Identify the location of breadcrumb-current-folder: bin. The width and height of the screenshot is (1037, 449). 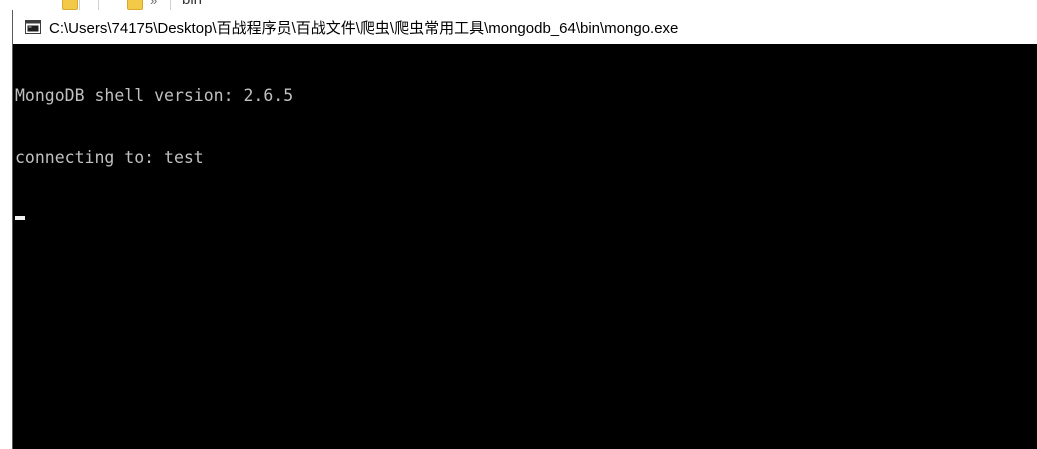
(192, 4).